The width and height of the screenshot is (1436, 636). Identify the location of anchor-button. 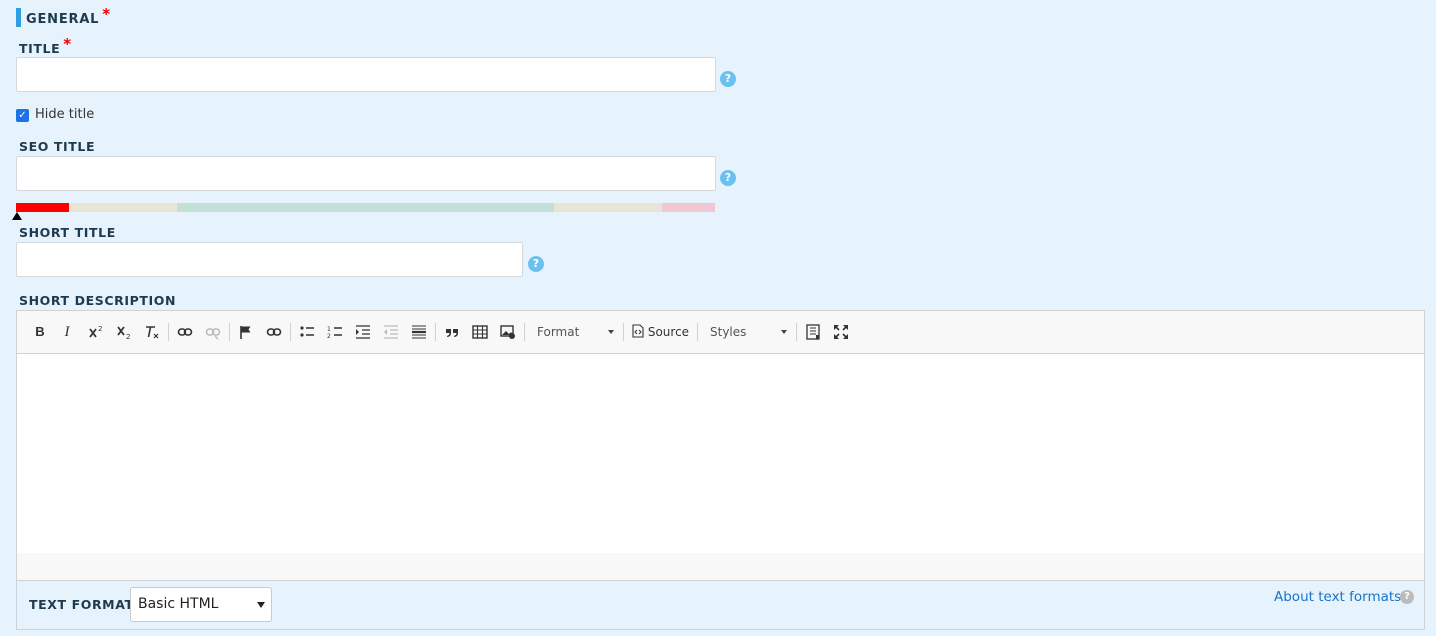
(246, 332).